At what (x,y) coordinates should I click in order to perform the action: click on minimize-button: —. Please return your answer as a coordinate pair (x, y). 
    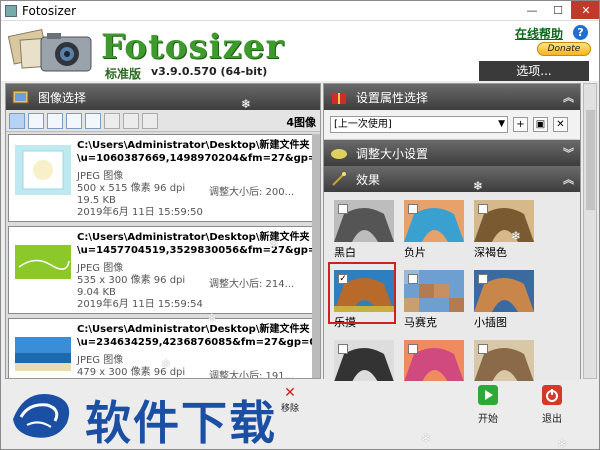
    Looking at the image, I should click on (532, 10).